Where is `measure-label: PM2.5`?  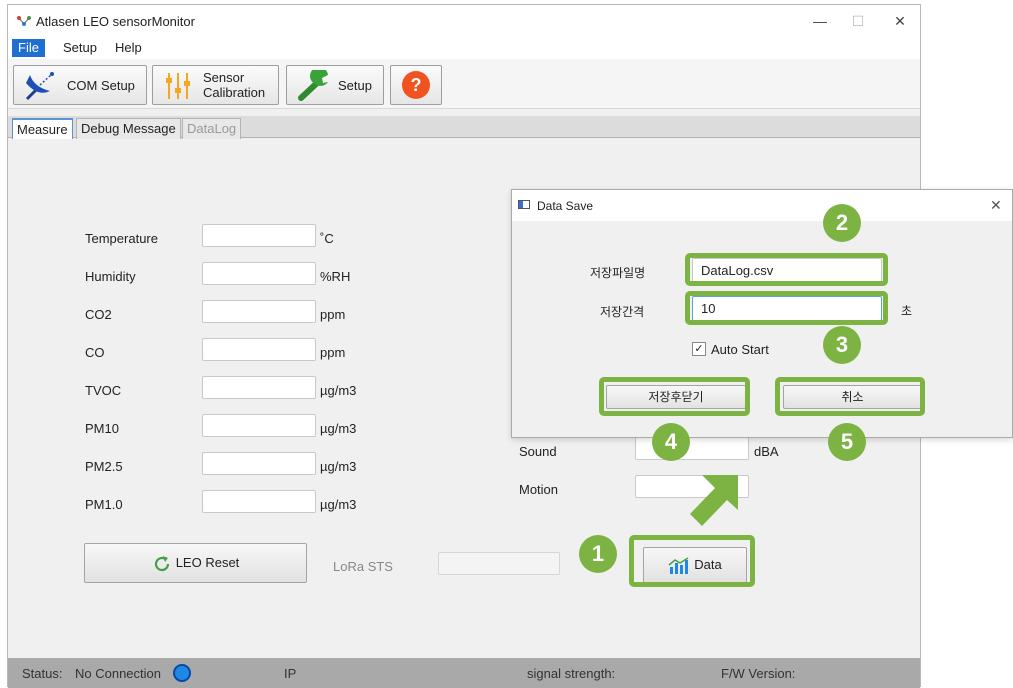 measure-label: PM2.5 is located at coordinates (104, 466).